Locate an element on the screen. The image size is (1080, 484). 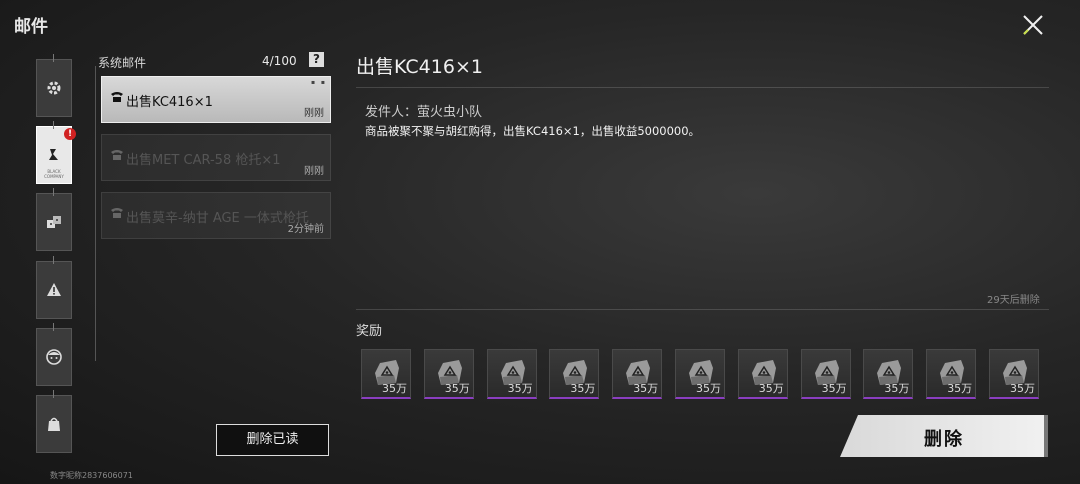
expiry-note: 29天后删除 is located at coordinates (1013, 300).